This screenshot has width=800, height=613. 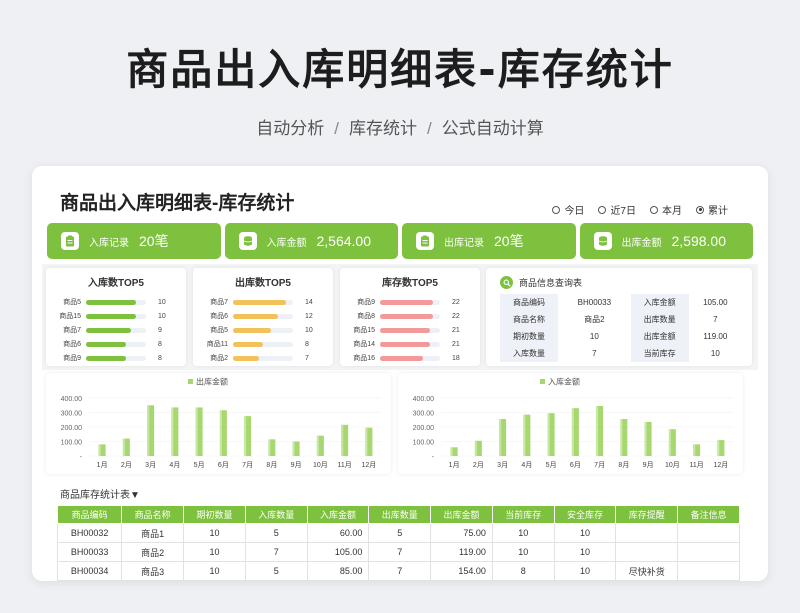 I want to click on table-row: BH00032 商品1 10 5 60.00 5 75.00 10 10, so click(x=398, y=533).